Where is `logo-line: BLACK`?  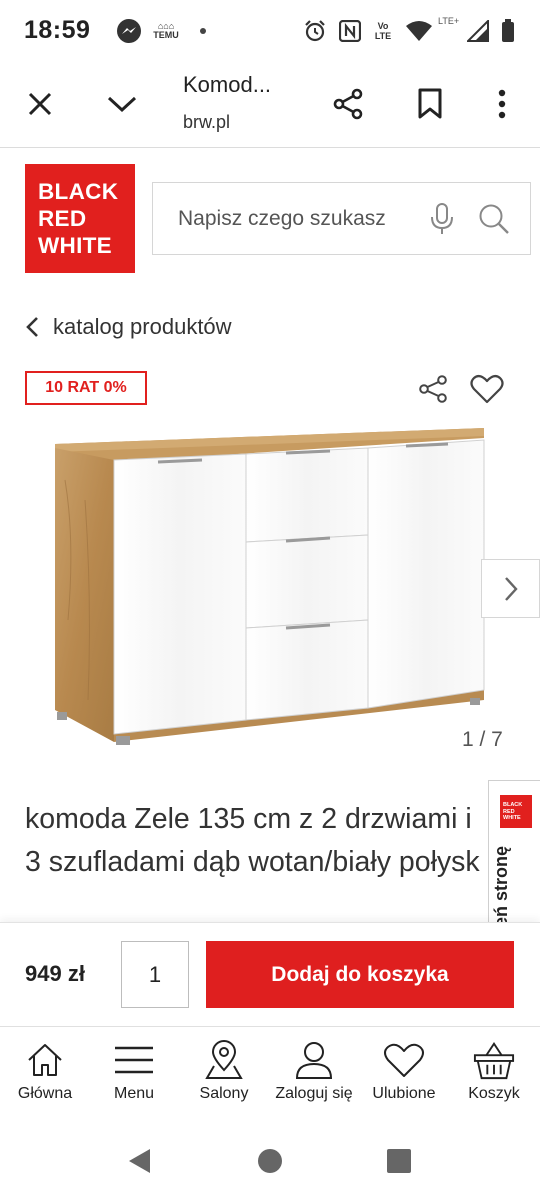
logo-line: BLACK is located at coordinates (78, 191).